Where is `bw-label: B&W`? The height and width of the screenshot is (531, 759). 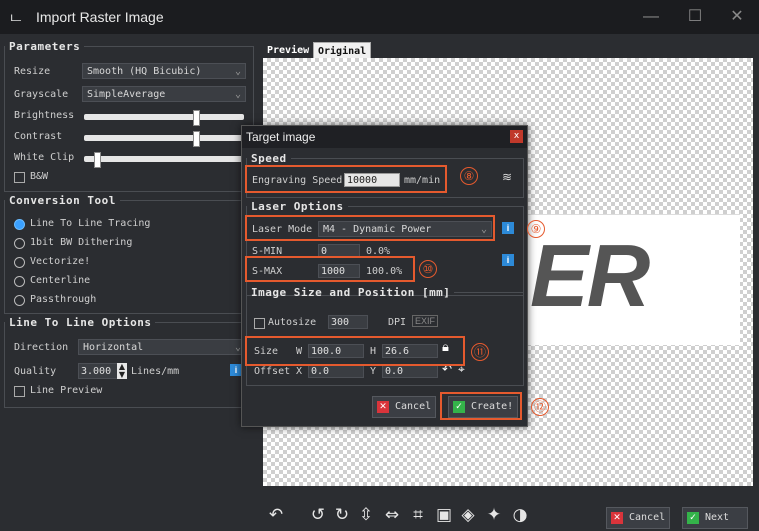
bw-label: B&W is located at coordinates (39, 176).